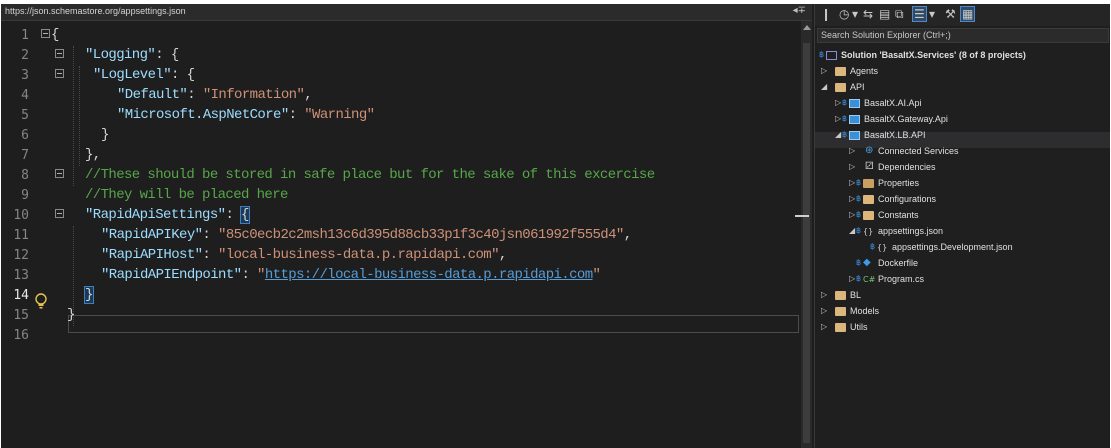 The image size is (1111, 448). I want to click on preview-icon: ▦, so click(967, 14).